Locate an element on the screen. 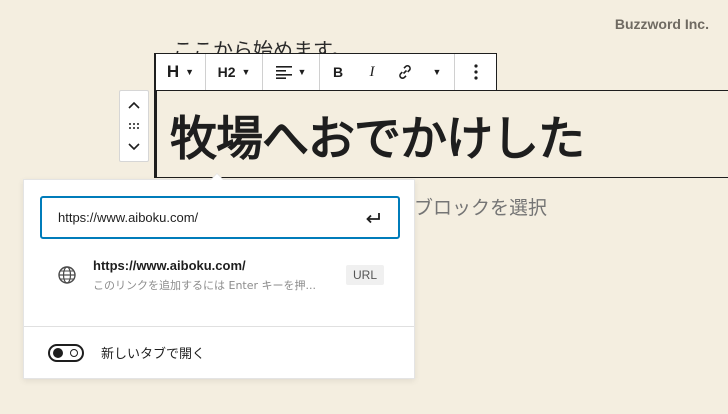 Image resolution: width=728 pixels, height=414 pixels. drag-handle is located at coordinates (134, 125).